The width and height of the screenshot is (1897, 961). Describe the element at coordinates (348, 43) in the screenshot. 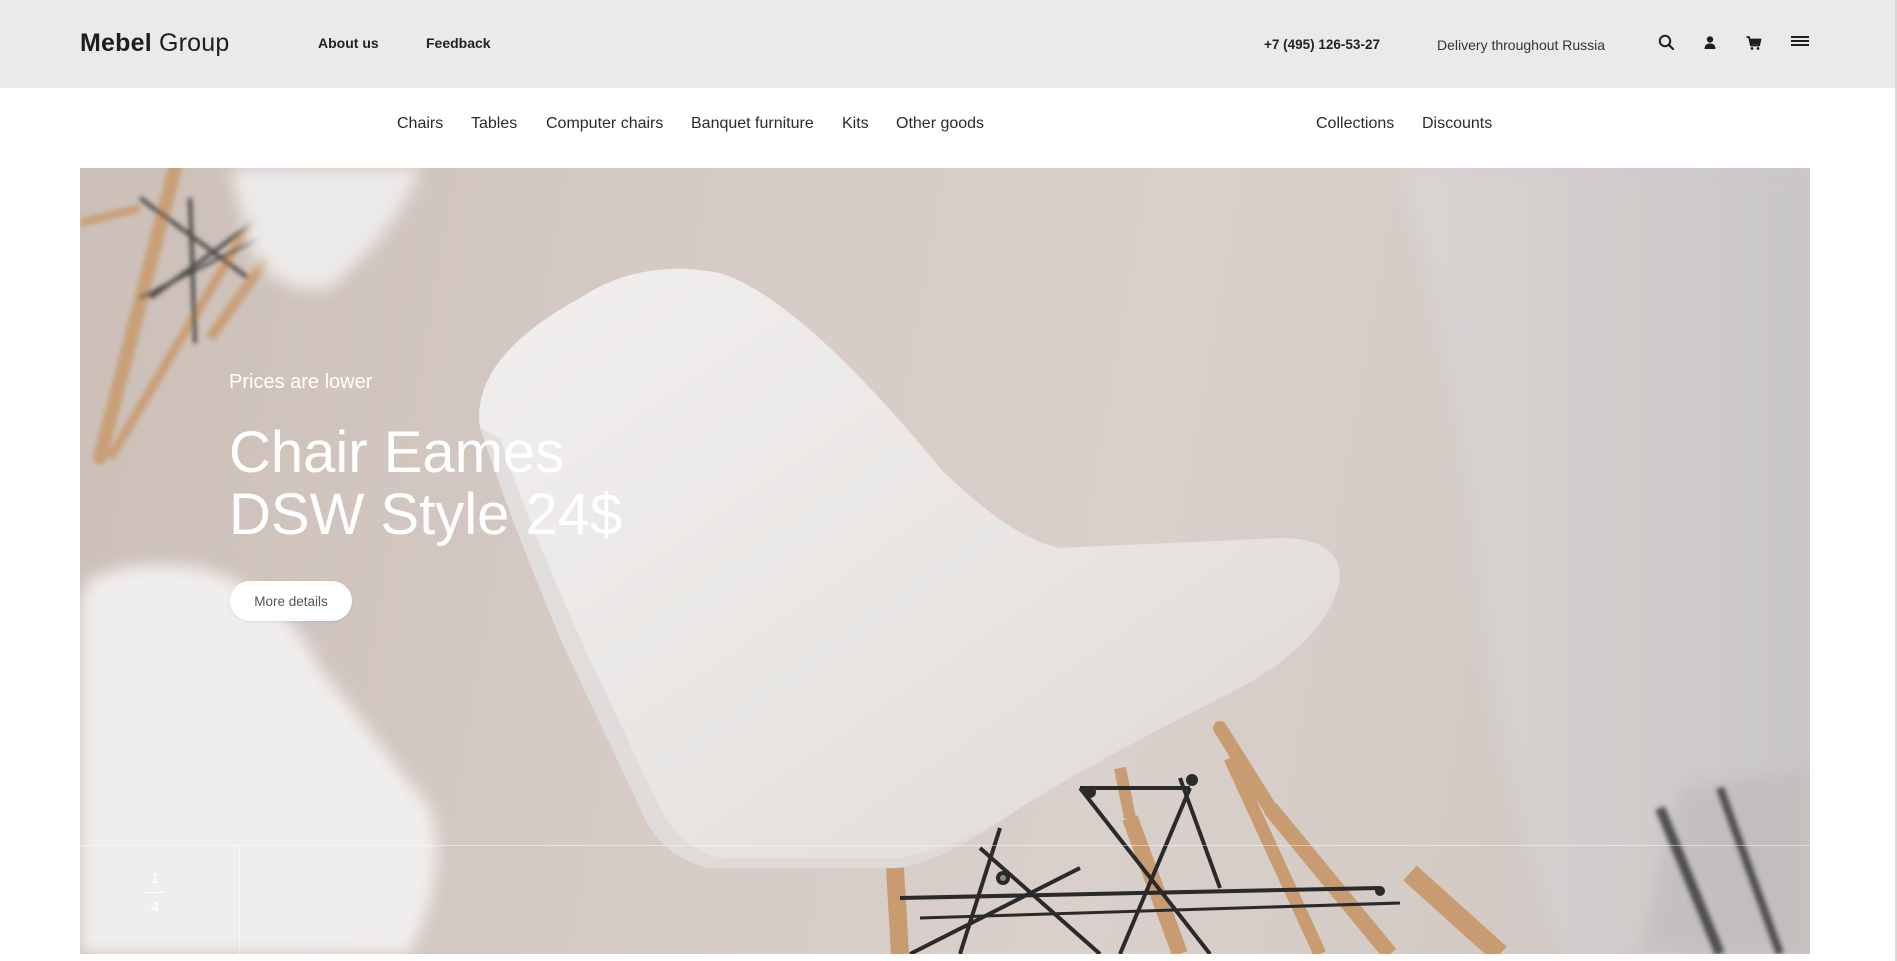

I see `about-us-link: About us` at that location.